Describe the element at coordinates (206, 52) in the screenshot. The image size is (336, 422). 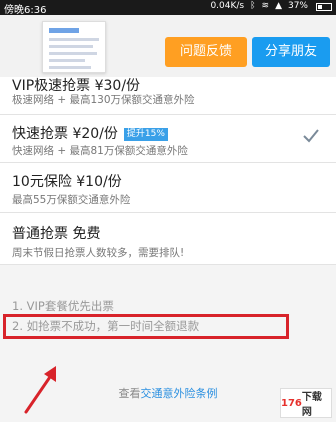
I see `feedback-button: 问题反馈` at that location.